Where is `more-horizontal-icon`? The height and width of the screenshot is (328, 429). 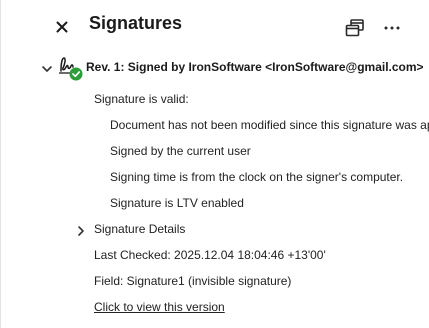
more-horizontal-icon is located at coordinates (392, 28).